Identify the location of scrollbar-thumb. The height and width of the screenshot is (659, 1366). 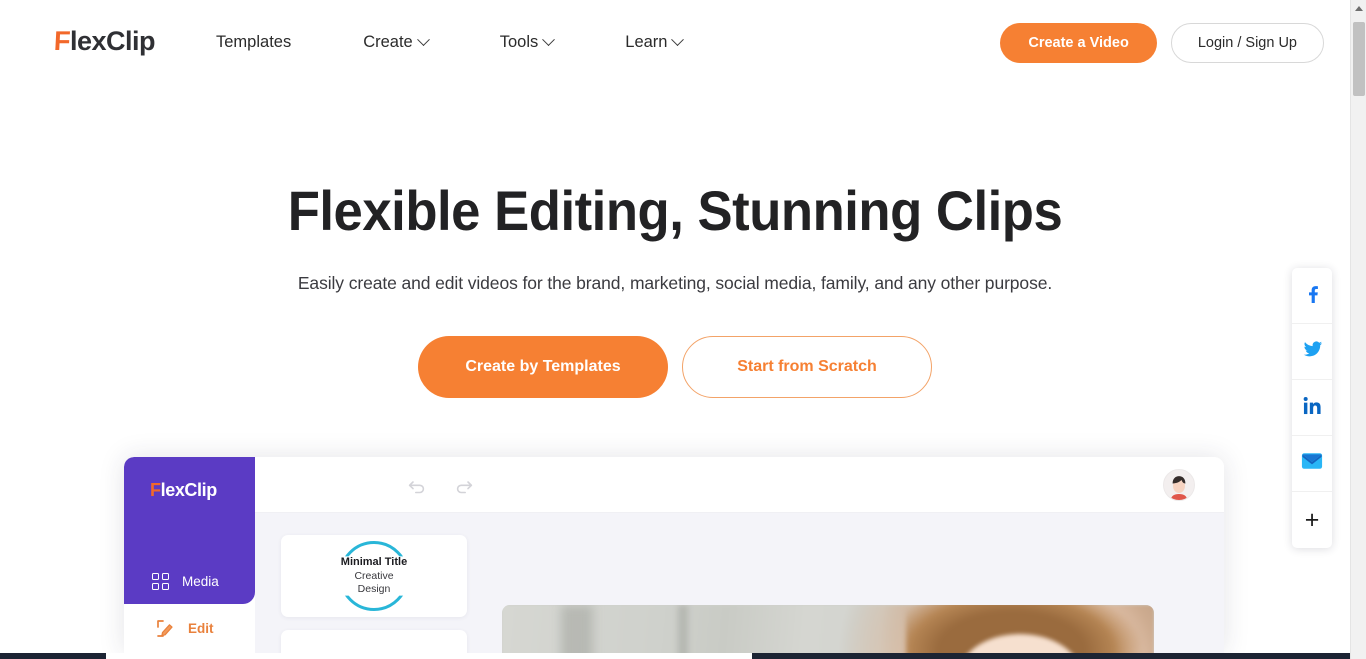
(1359, 59).